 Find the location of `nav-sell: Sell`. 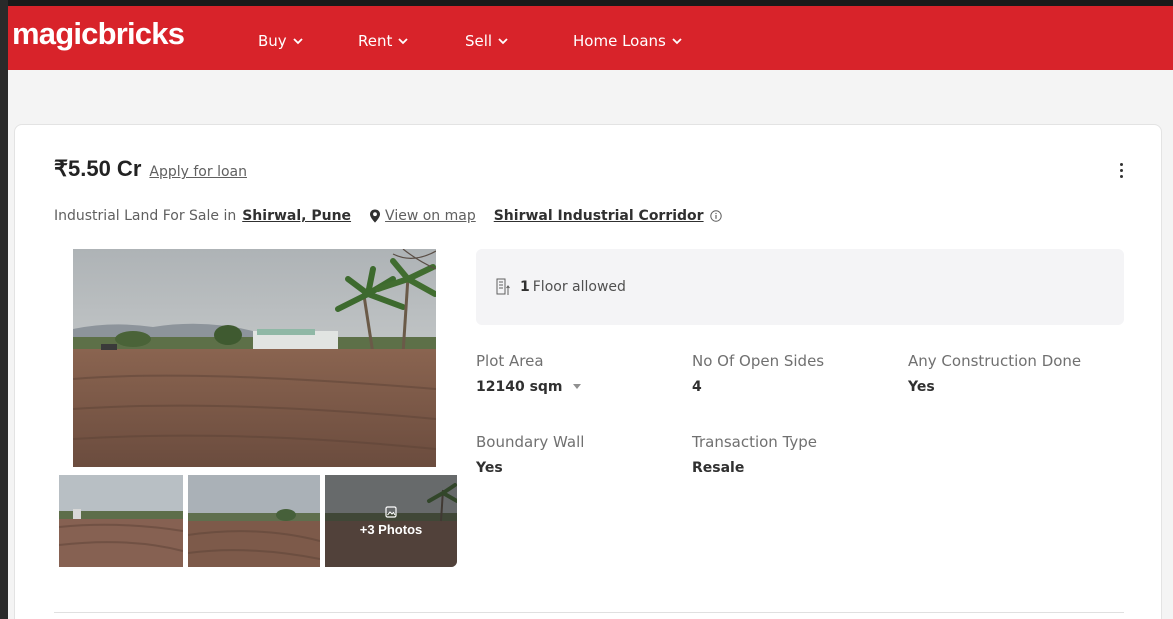

nav-sell: Sell is located at coordinates (486, 41).